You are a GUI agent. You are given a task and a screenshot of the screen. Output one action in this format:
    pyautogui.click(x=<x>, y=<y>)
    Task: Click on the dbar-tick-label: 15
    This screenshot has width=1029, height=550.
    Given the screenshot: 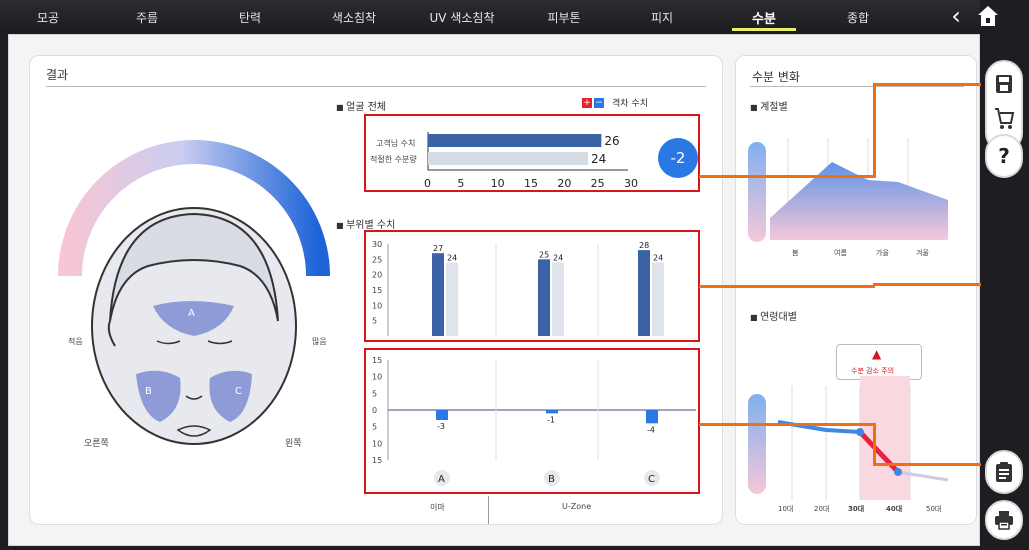 What is the action you would take?
    pyautogui.click(x=377, y=460)
    